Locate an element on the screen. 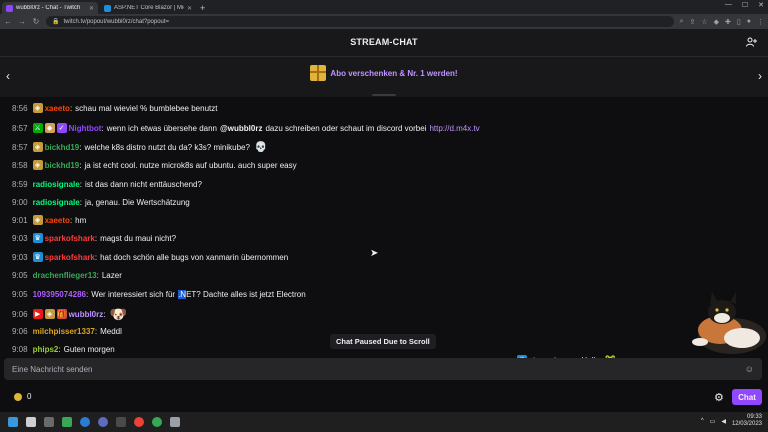 This screenshot has width=768, height=432. message-timestamp: 9:01 is located at coordinates (20, 220).